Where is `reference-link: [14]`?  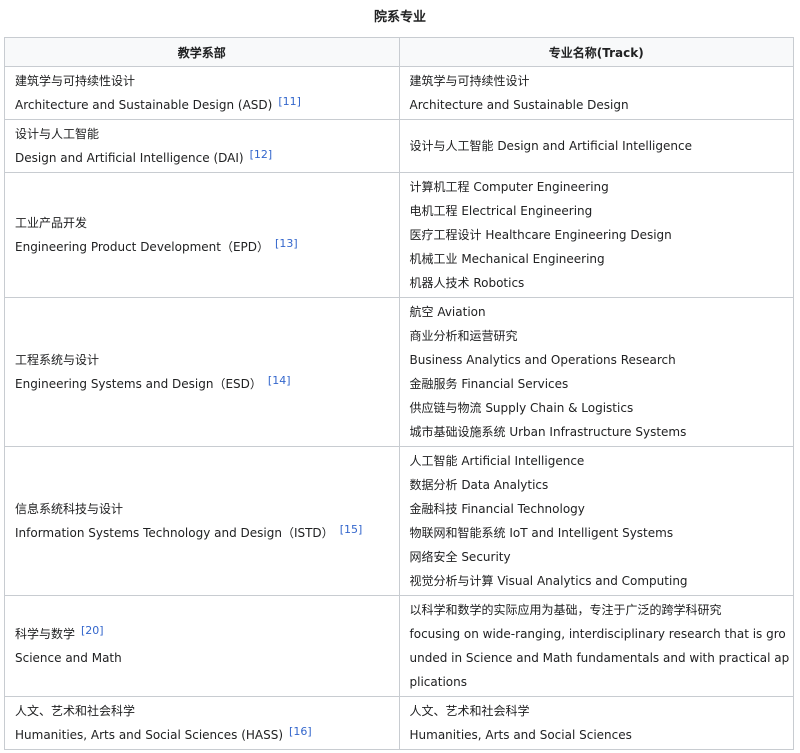
reference-link: [14] is located at coordinates (279, 380).